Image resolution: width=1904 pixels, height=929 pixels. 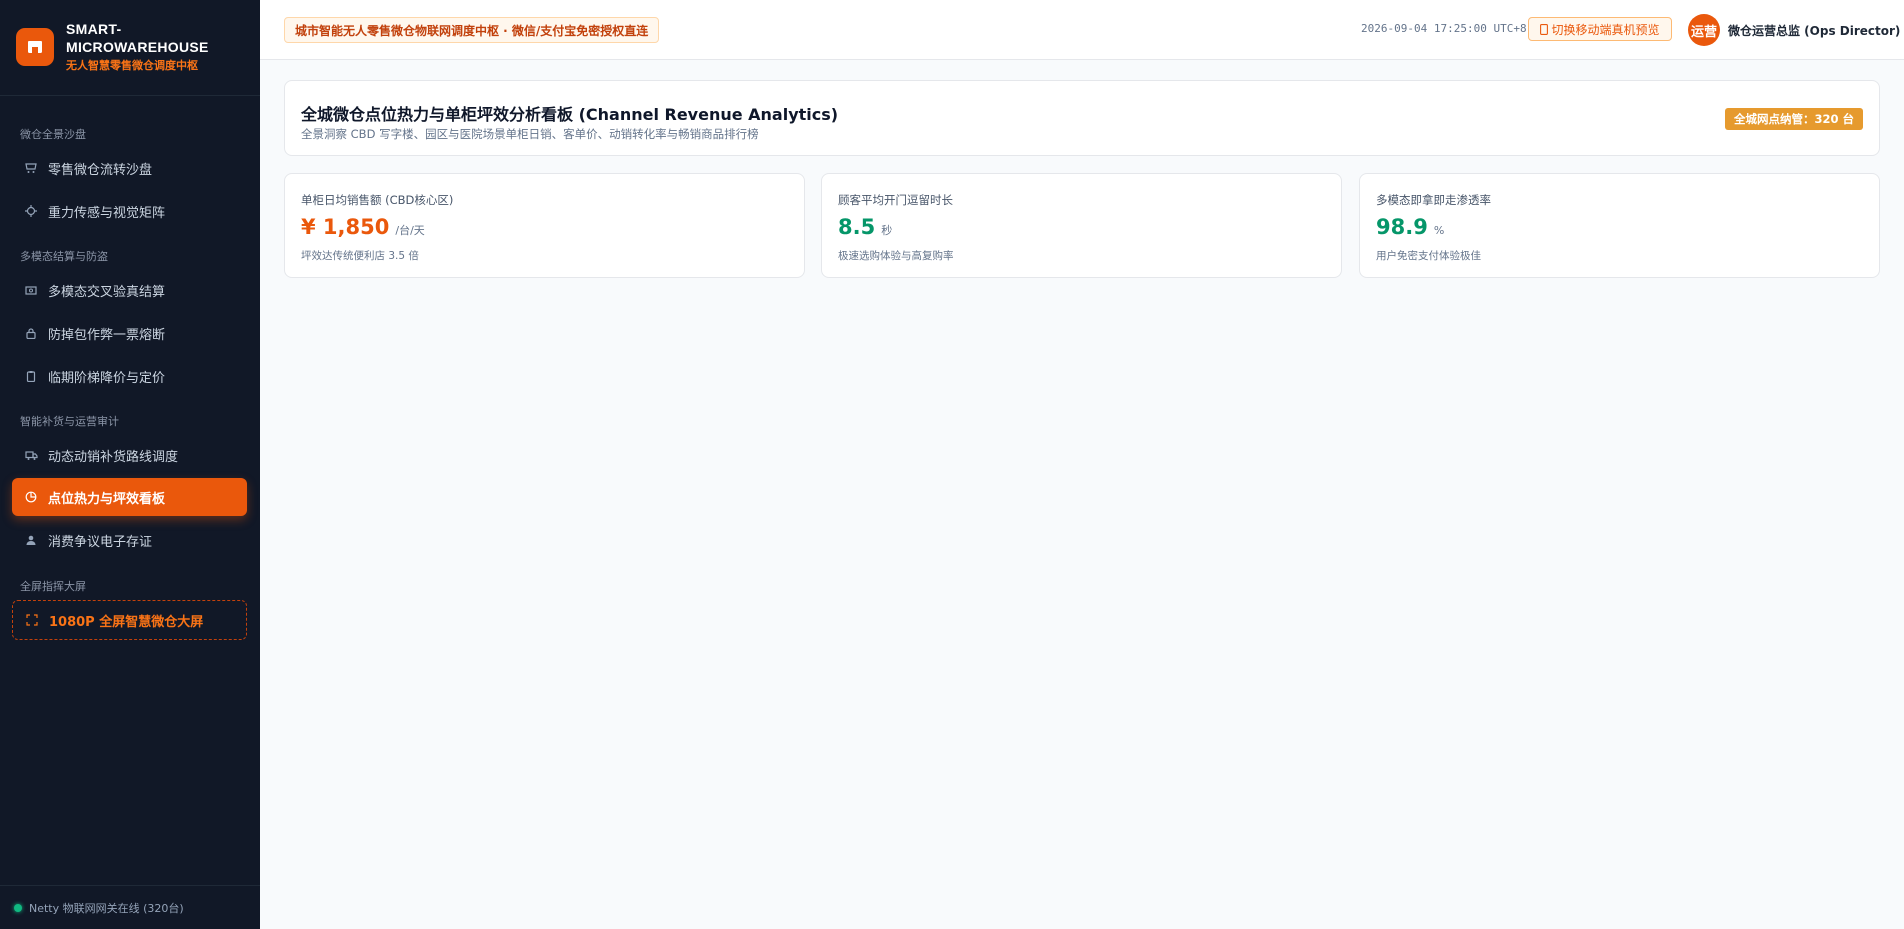 I want to click on sidebar-item-label: 零售微仓流转沙盘, so click(x=100, y=170).